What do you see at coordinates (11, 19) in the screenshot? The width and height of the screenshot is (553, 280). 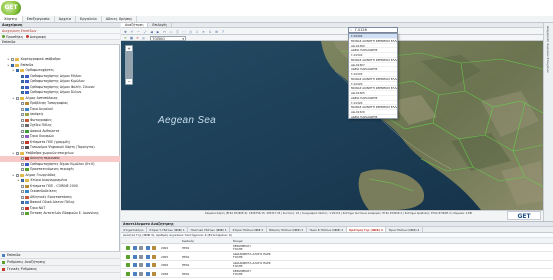 I see `menu-item-map: Χάρτης` at bounding box center [11, 19].